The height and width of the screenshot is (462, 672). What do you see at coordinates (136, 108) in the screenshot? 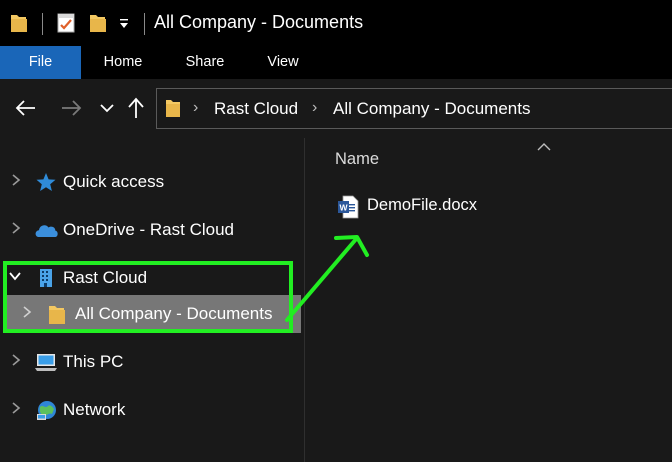
I see `up-arrow-icon` at bounding box center [136, 108].